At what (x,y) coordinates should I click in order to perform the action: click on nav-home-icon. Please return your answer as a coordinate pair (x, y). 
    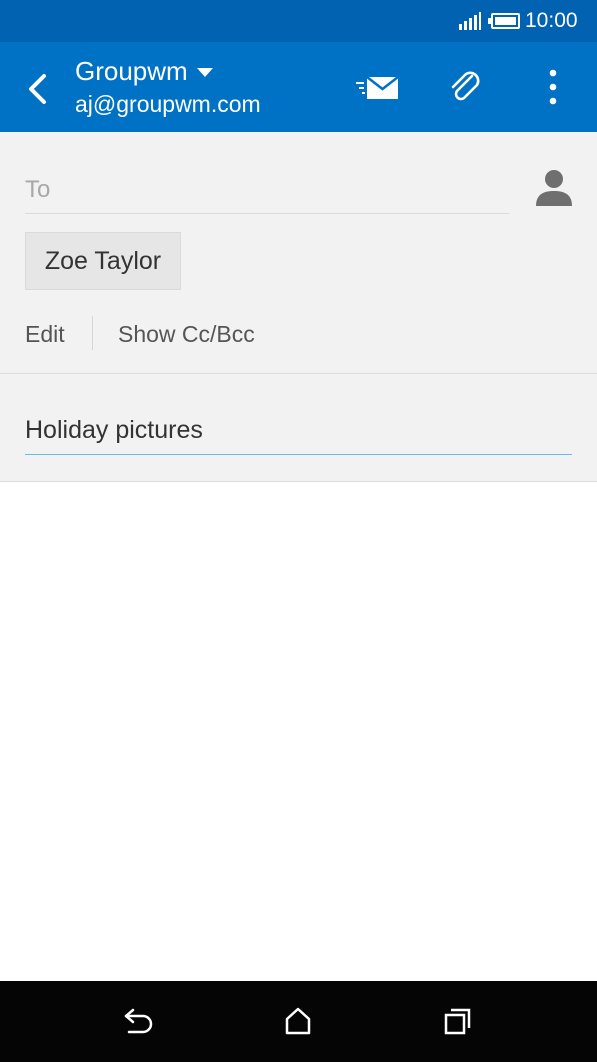
    Looking at the image, I should click on (298, 1021).